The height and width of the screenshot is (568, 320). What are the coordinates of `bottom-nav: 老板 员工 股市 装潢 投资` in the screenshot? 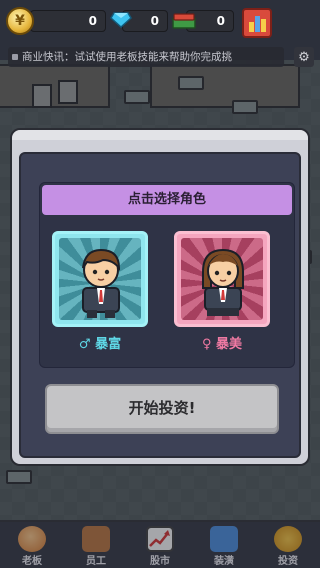 It's located at (160, 544).